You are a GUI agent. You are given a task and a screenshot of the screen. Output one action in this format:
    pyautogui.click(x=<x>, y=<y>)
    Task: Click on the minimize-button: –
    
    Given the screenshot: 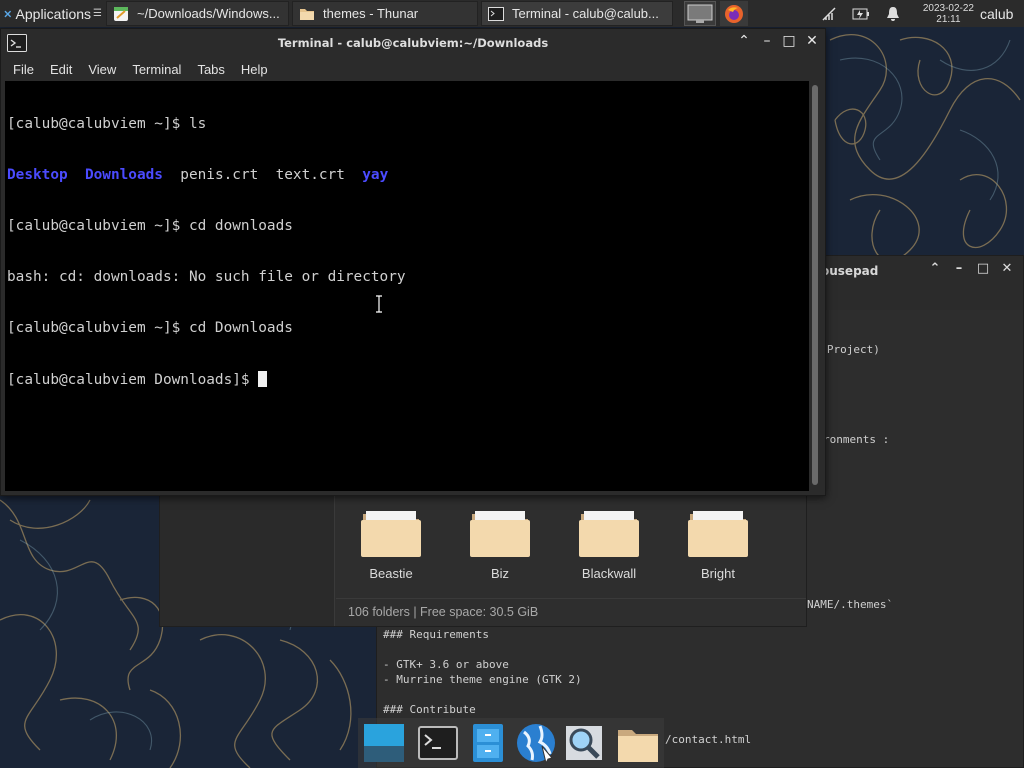 What is the action you would take?
    pyautogui.click(x=767, y=41)
    